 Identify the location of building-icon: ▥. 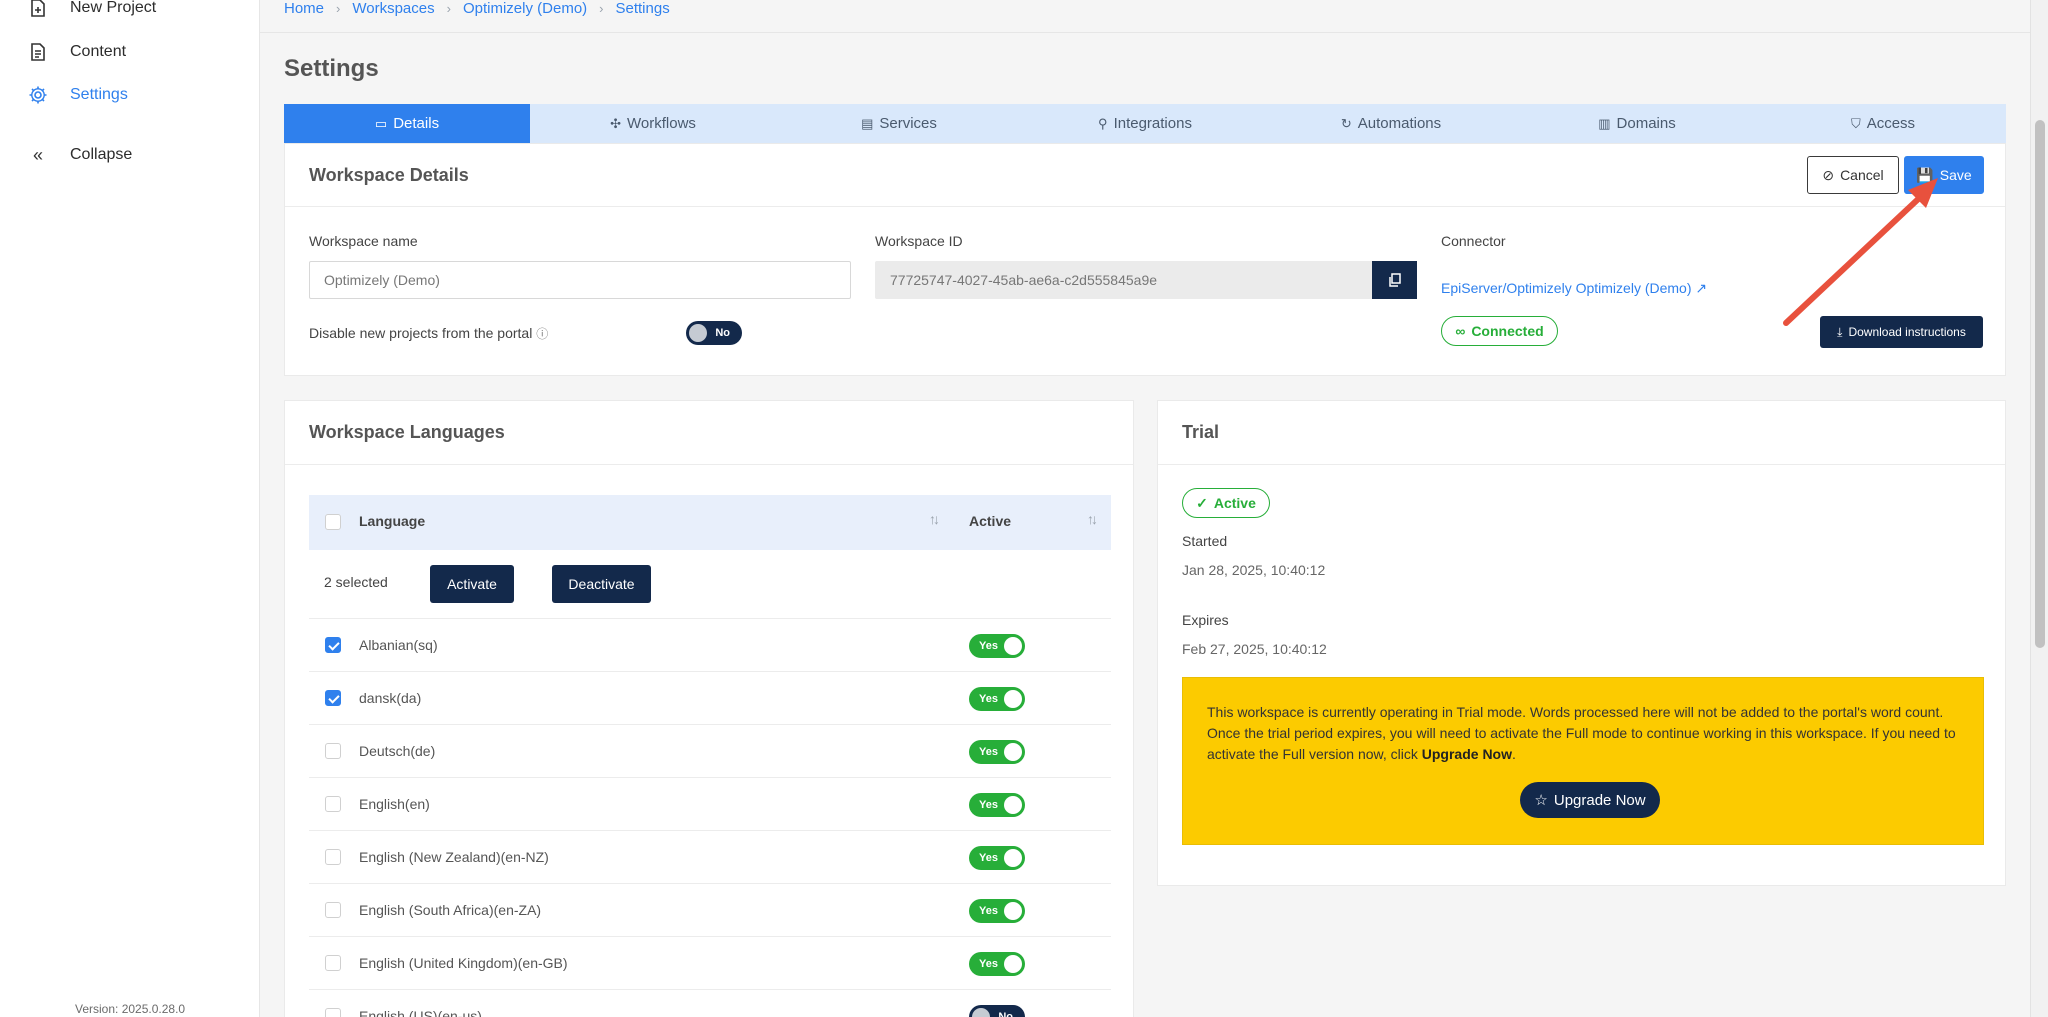
(1604, 123).